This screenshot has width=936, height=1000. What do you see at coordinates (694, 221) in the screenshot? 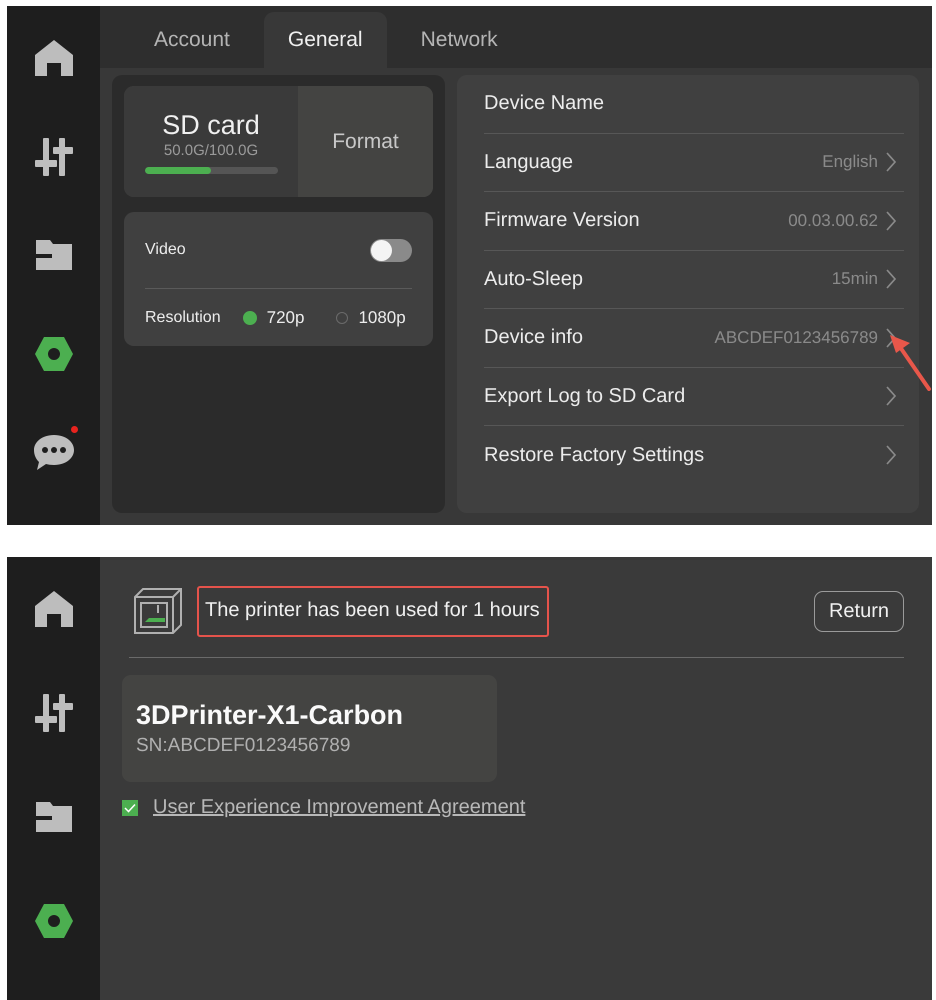
I see `settings-row: Firmware Version 00.03.00.62` at bounding box center [694, 221].